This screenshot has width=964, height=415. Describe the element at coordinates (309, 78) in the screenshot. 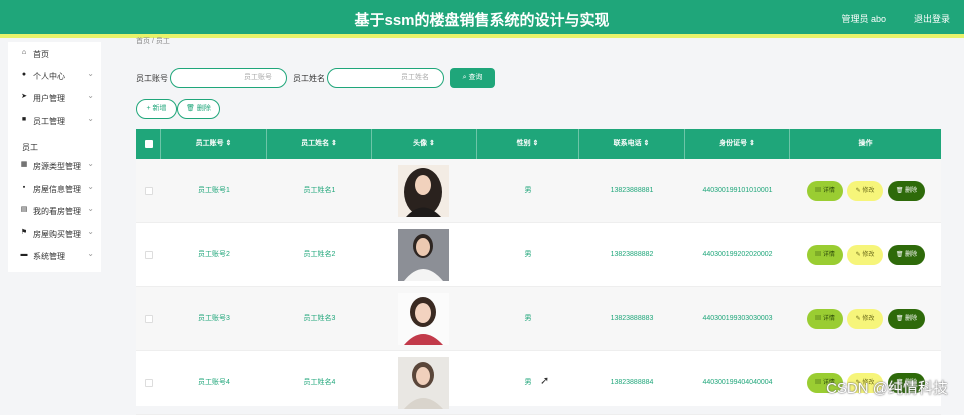

I see `name-label: 员工姓名` at that location.